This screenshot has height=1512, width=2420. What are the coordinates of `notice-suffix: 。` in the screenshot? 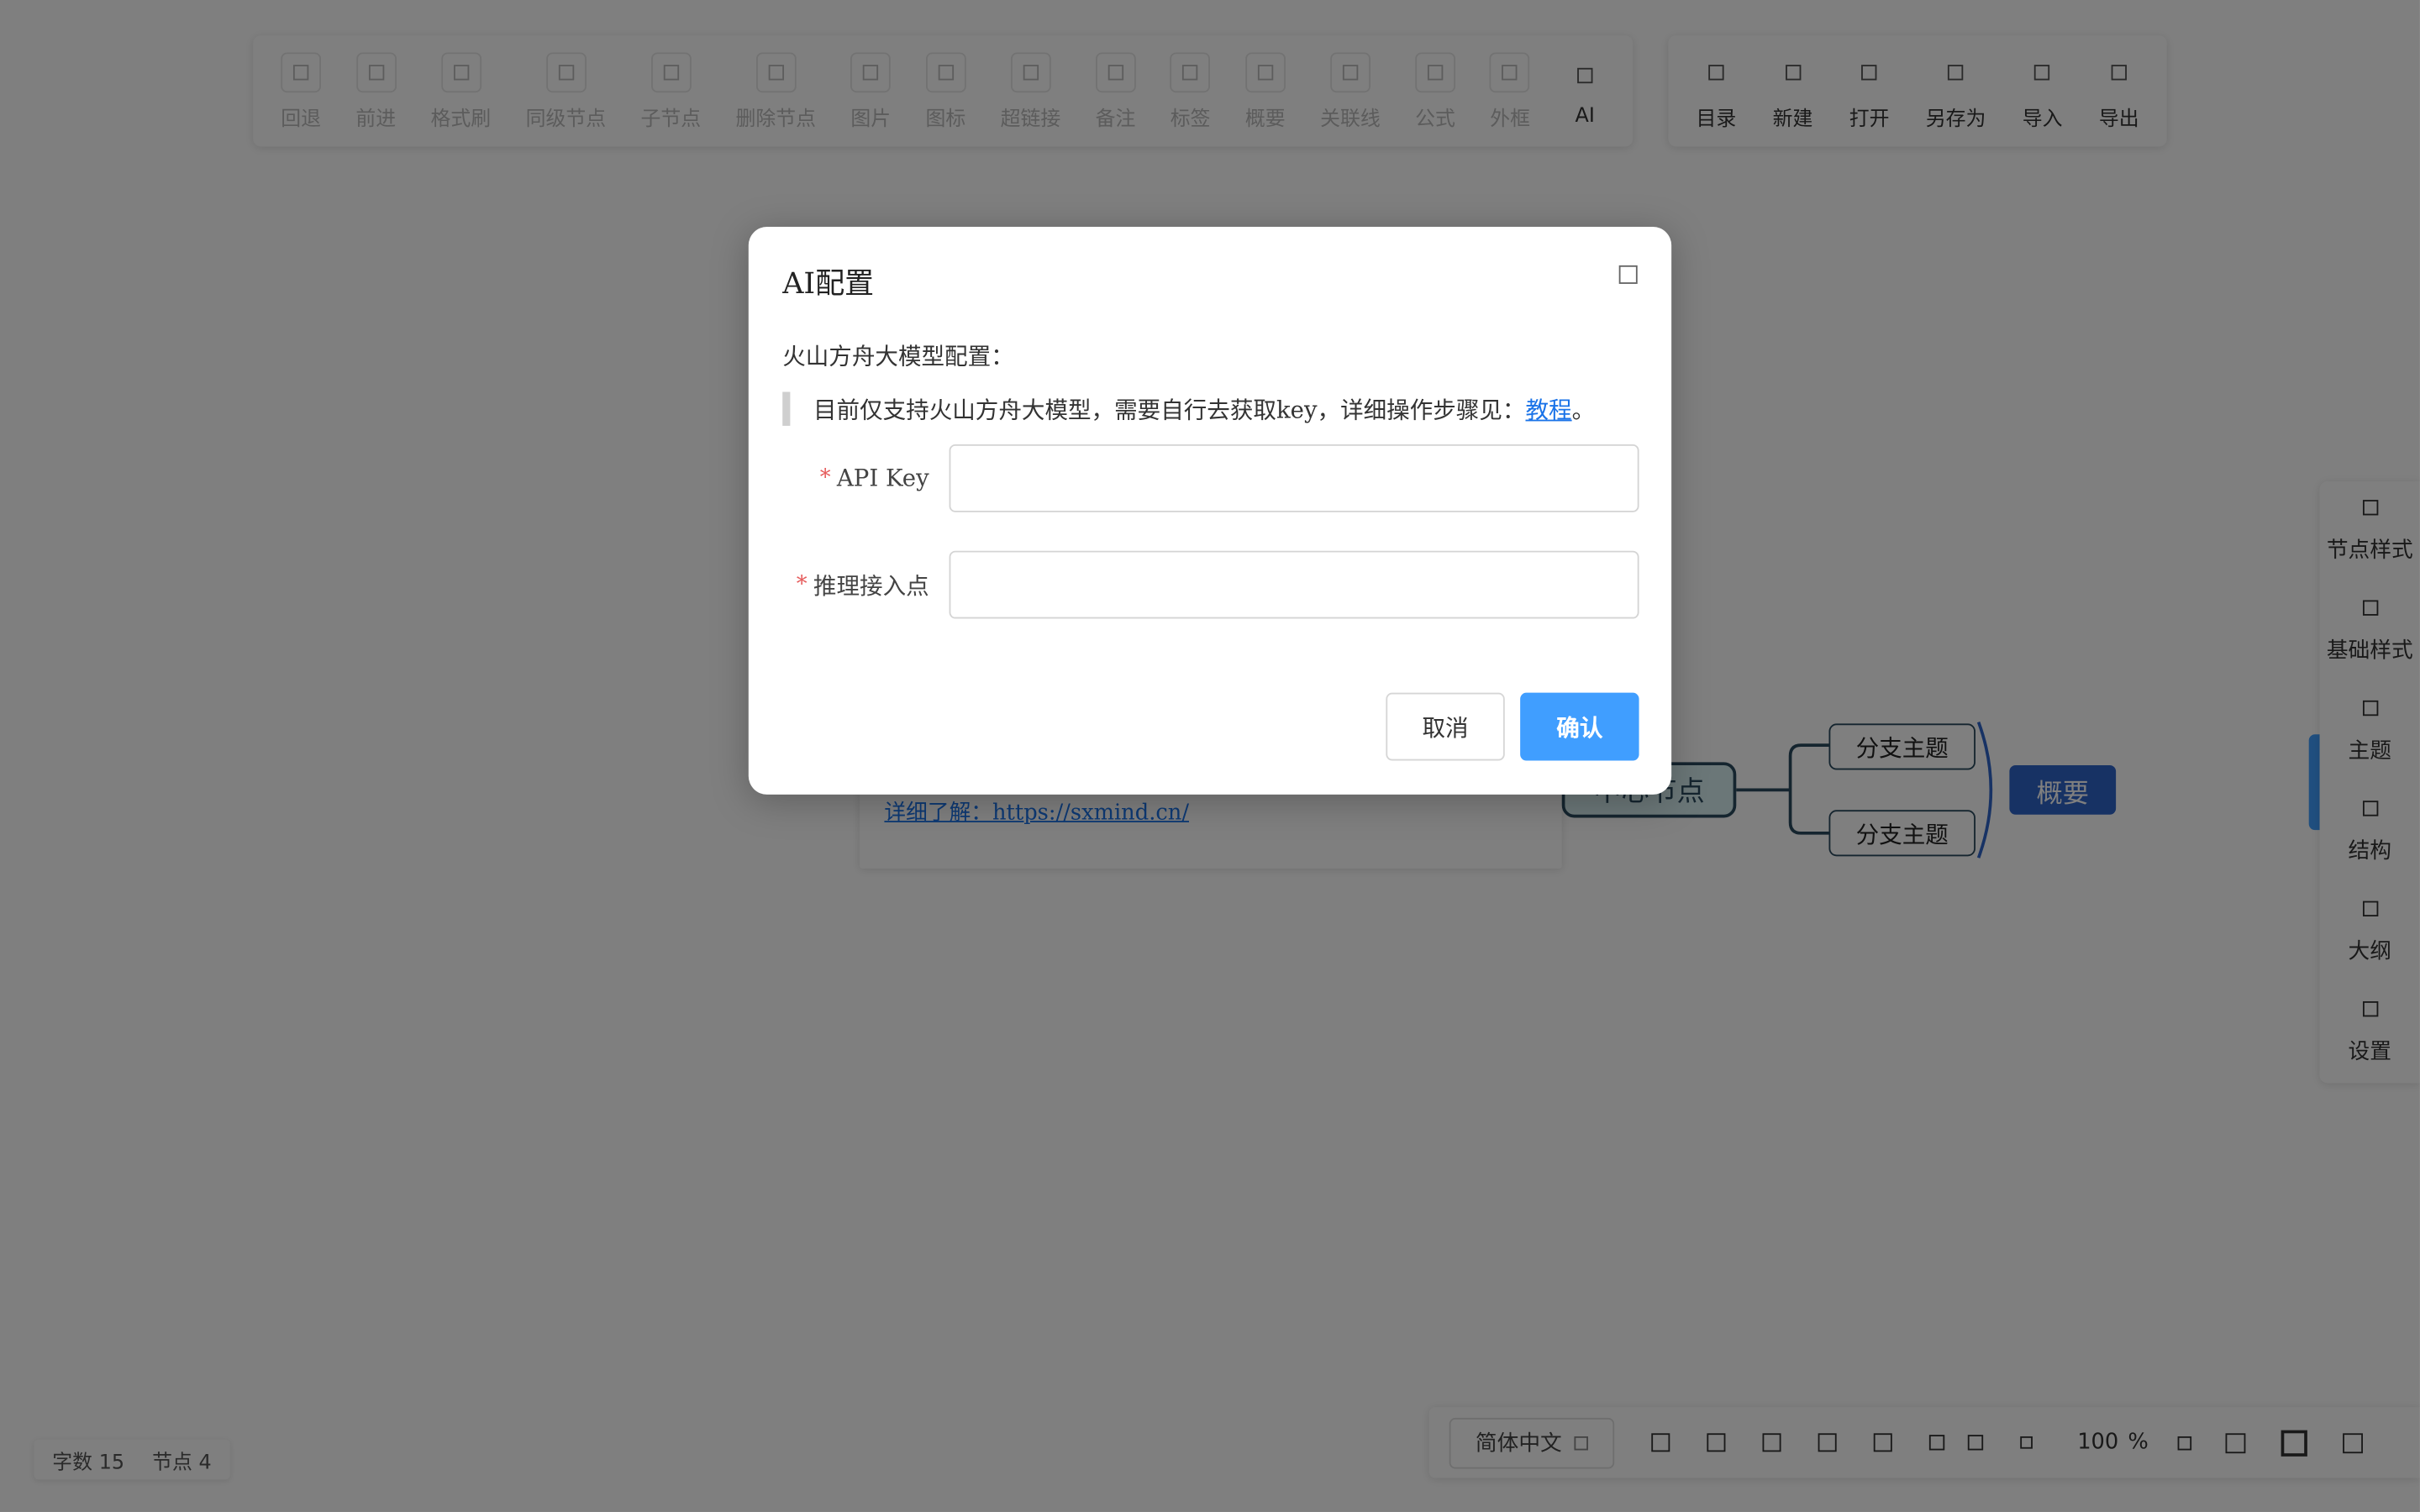 It's located at (1584, 410).